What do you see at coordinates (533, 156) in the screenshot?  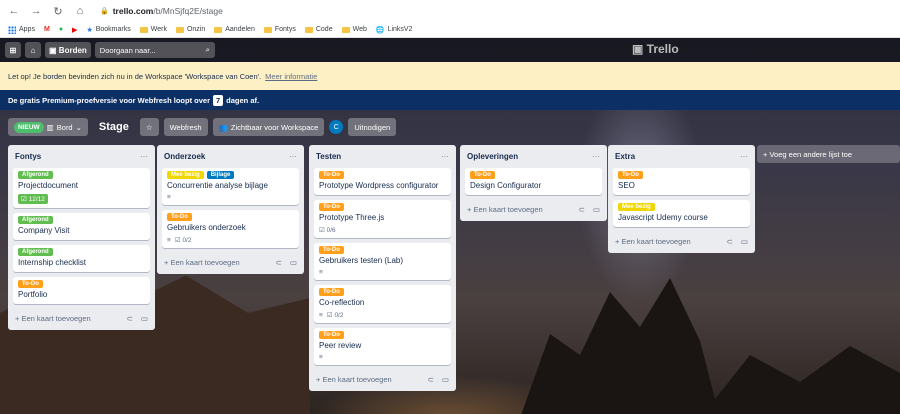 I see `list-header: Opleveringen ···` at bounding box center [533, 156].